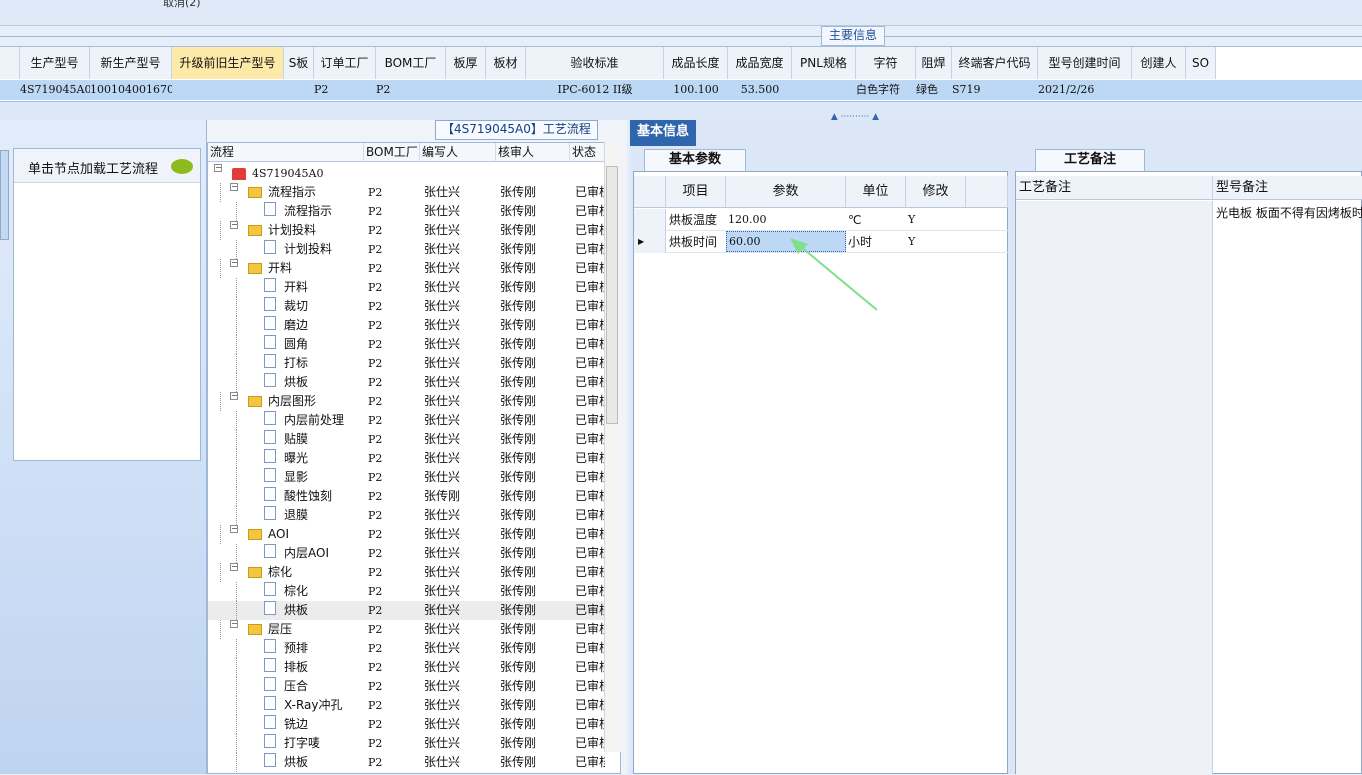 The width and height of the screenshot is (1362, 775). I want to click on tree-row: 贴膜 P2 张仕兴 张传刚 已审核, so click(414, 439).